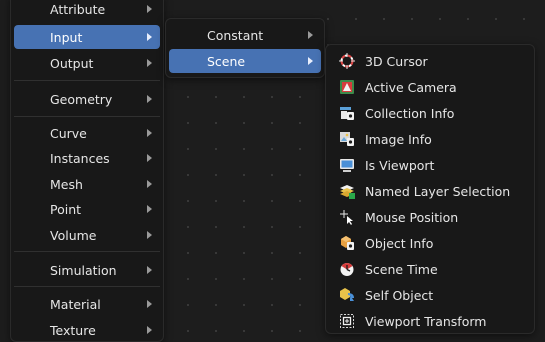  I want to click on menu-item-label: Named Layer Selection, so click(438, 191).